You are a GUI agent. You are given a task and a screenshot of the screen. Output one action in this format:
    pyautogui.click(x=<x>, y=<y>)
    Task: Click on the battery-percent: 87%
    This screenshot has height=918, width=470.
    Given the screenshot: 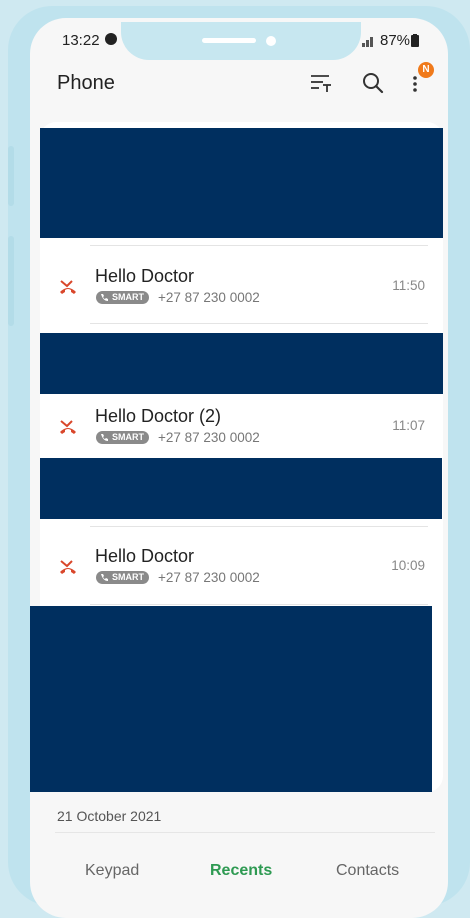 What is the action you would take?
    pyautogui.click(x=395, y=40)
    